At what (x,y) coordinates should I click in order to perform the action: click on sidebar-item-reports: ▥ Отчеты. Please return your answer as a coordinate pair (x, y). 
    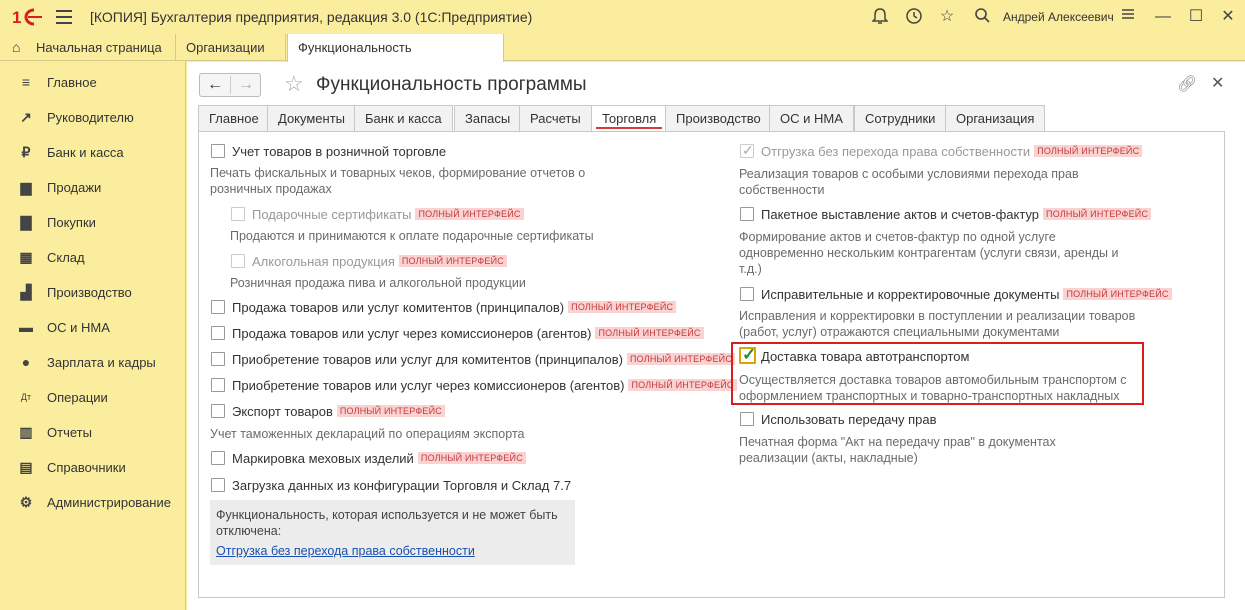
    Looking at the image, I should click on (93, 432).